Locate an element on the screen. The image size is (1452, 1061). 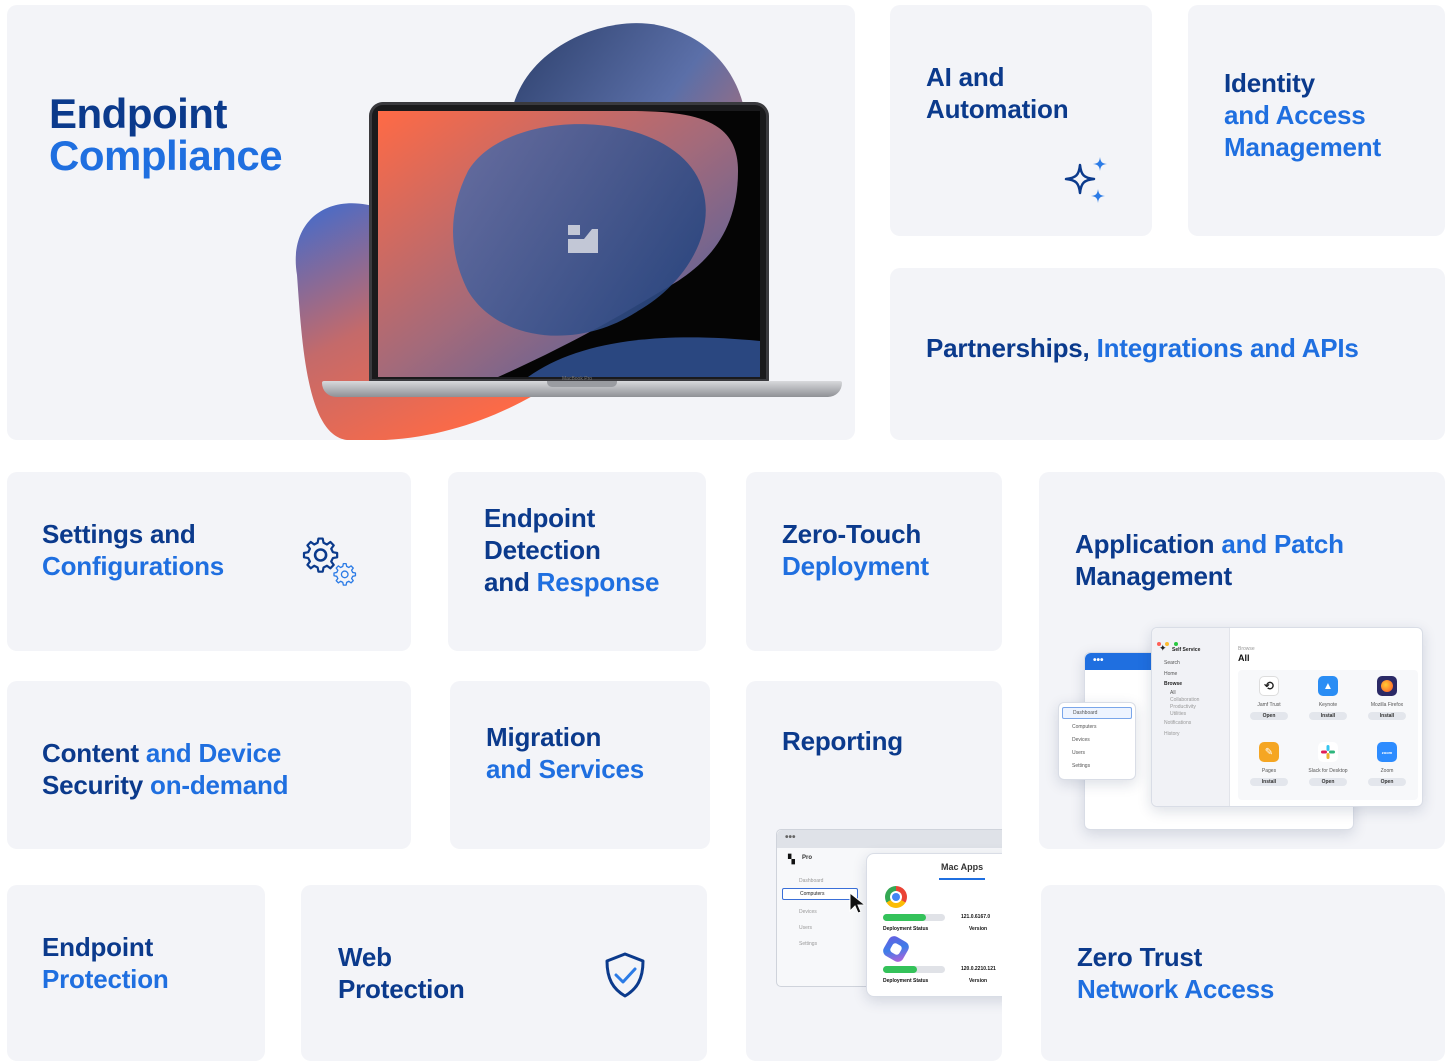
migration-card: Migration and Services is located at coordinates (580, 765).